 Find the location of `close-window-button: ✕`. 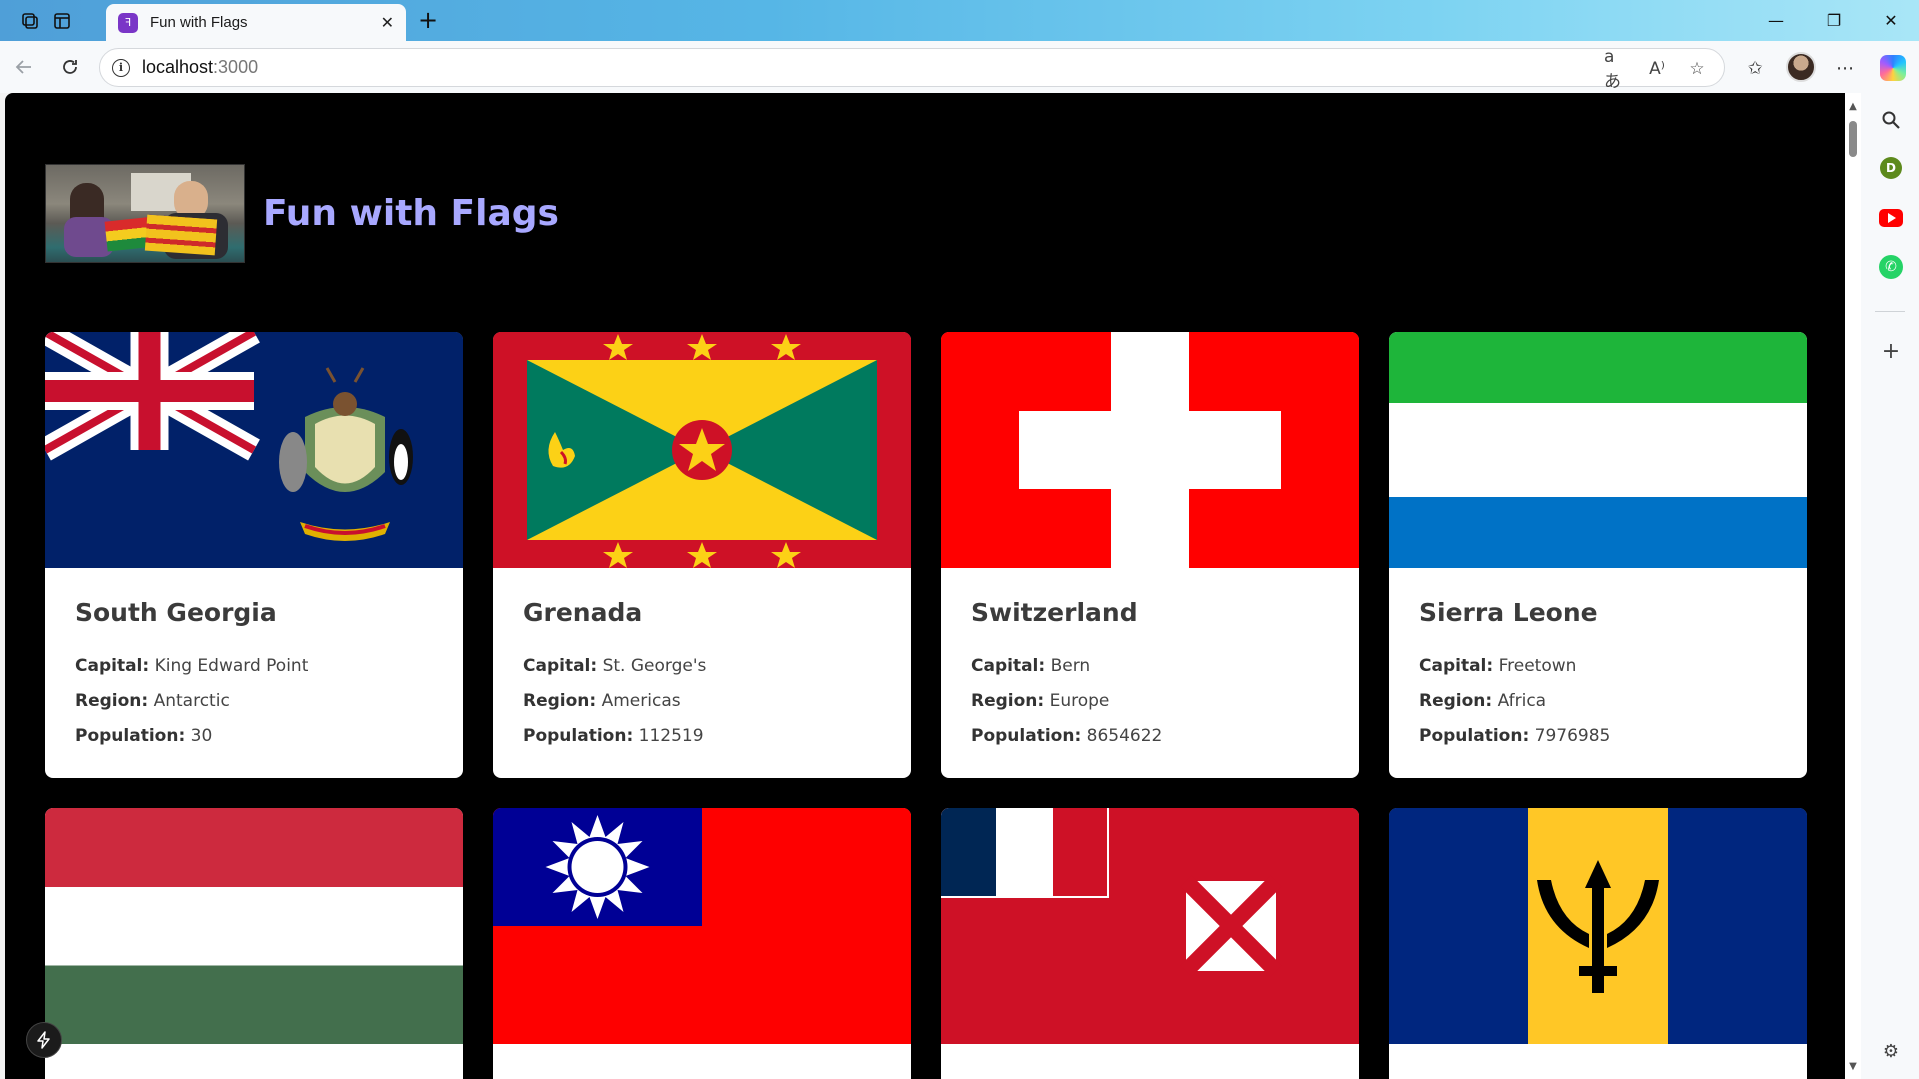

close-window-button: ✕ is located at coordinates (1891, 20).